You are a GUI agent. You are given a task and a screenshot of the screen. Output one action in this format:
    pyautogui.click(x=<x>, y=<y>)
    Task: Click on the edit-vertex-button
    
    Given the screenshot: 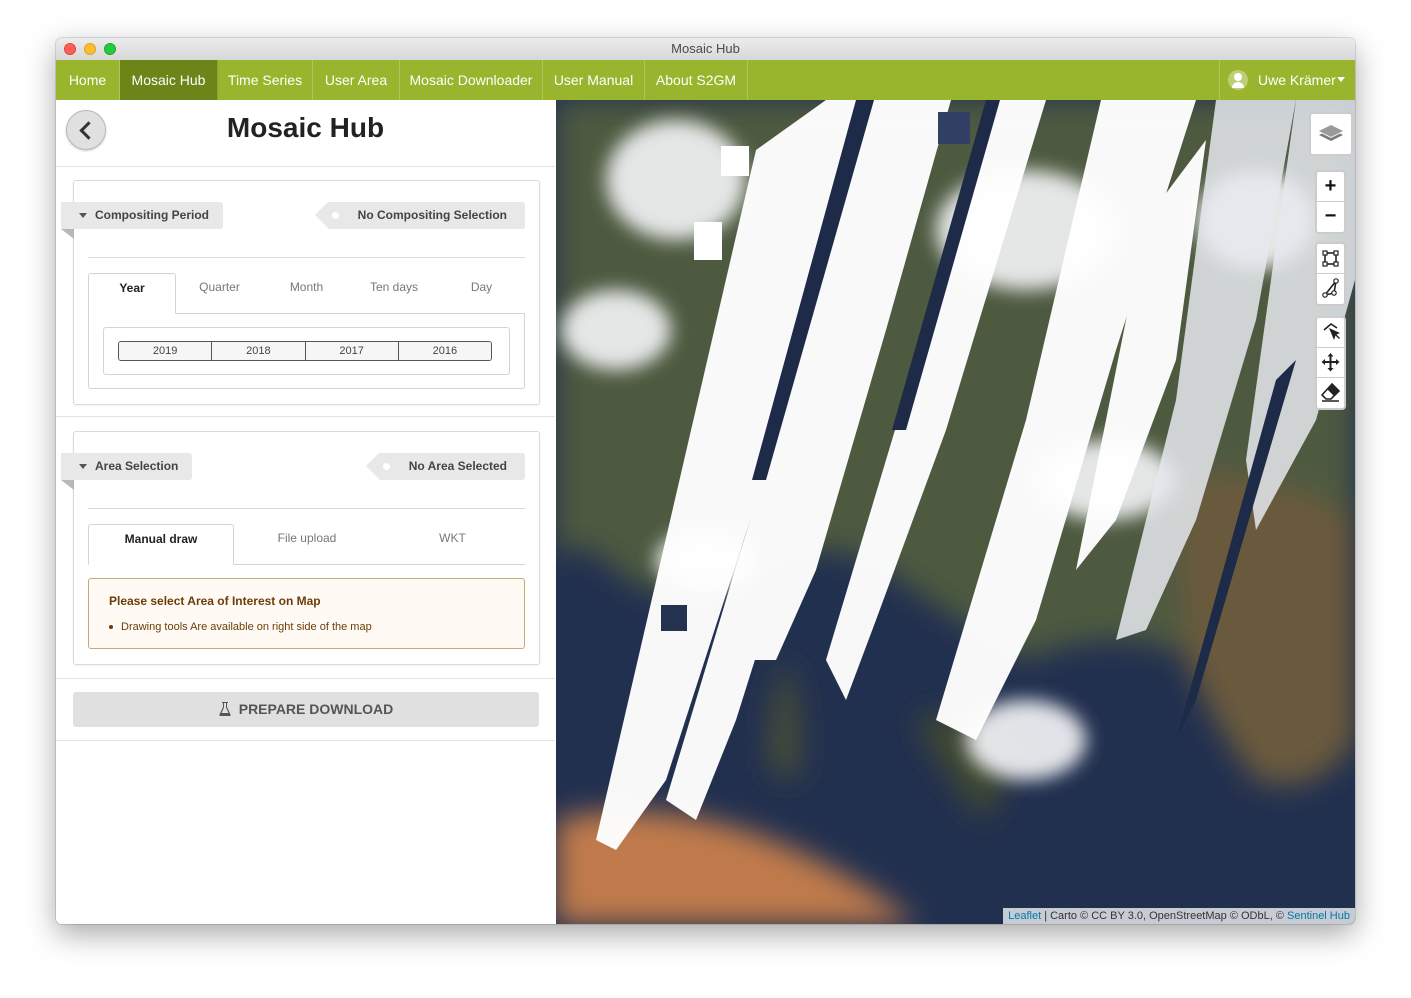 What is the action you would take?
    pyautogui.click(x=1330, y=333)
    